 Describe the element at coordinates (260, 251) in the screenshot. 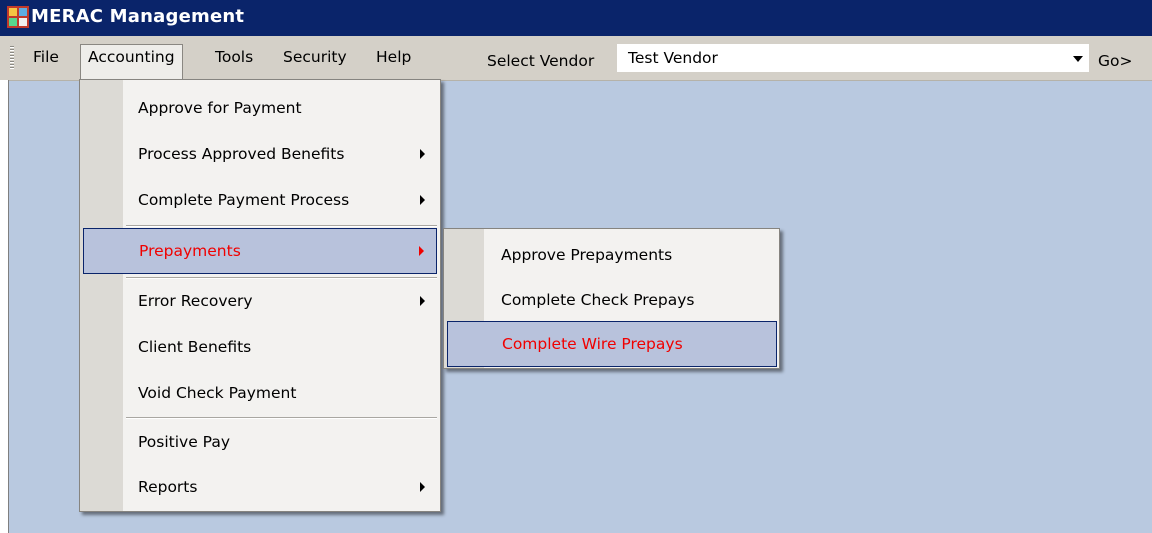

I see `menu-item-prepayments: Prepayments` at that location.